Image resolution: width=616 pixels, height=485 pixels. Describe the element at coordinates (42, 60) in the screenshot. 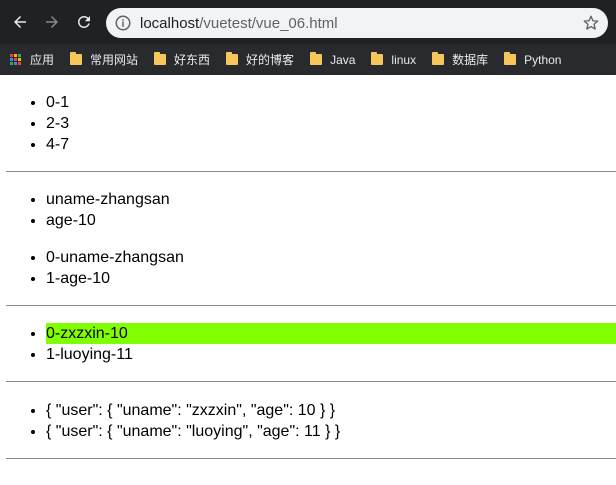

I see `bookmark-label: 应用` at that location.